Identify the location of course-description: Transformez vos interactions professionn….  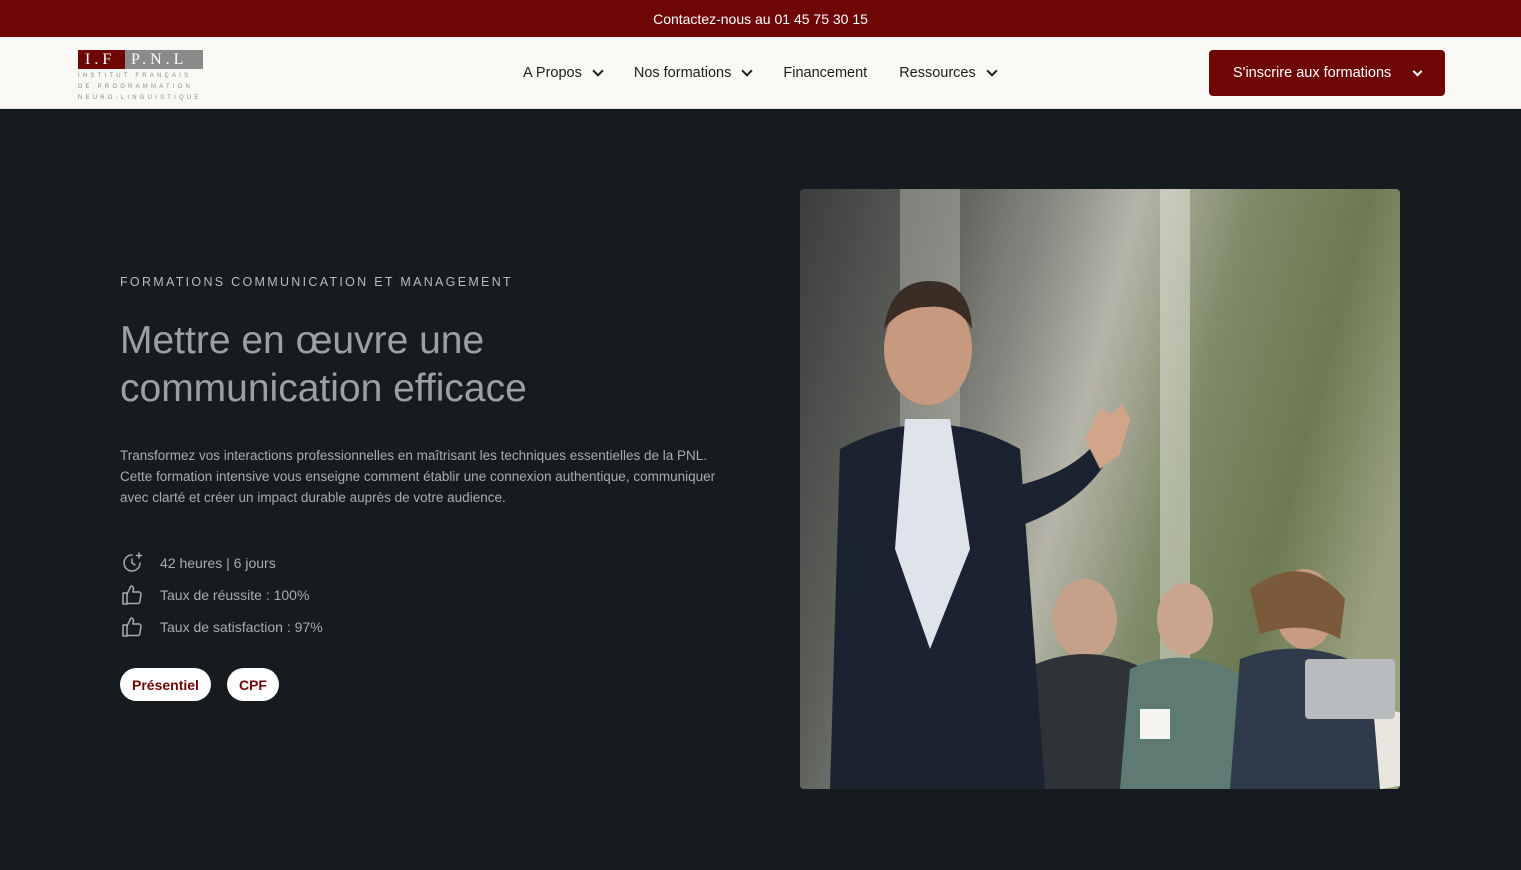
(418, 476).